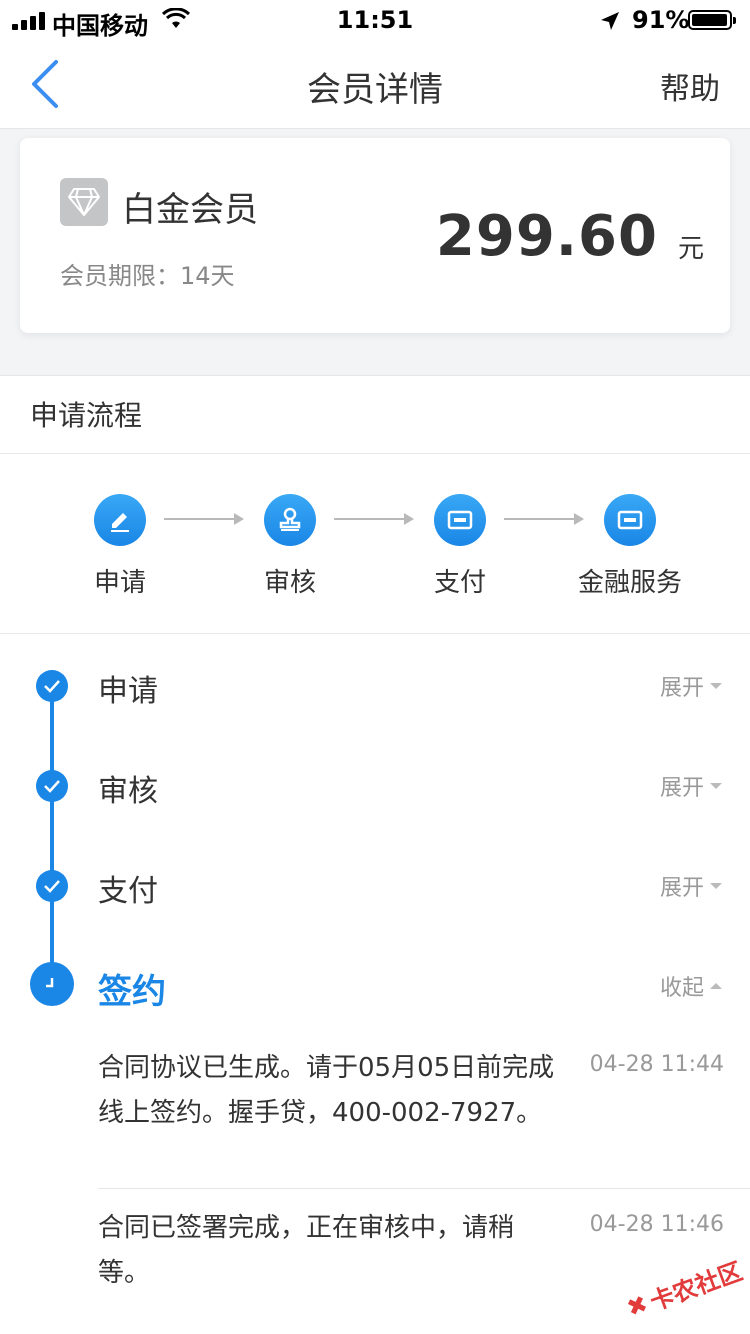 The height and width of the screenshot is (1334, 750). What do you see at coordinates (610, 23) in the screenshot?
I see `location-icon` at bounding box center [610, 23].